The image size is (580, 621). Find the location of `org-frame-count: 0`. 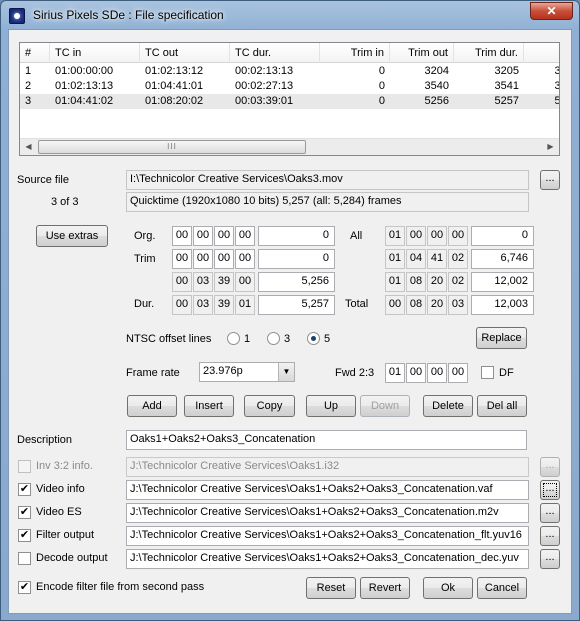

org-frame-count: 0 is located at coordinates (296, 236).